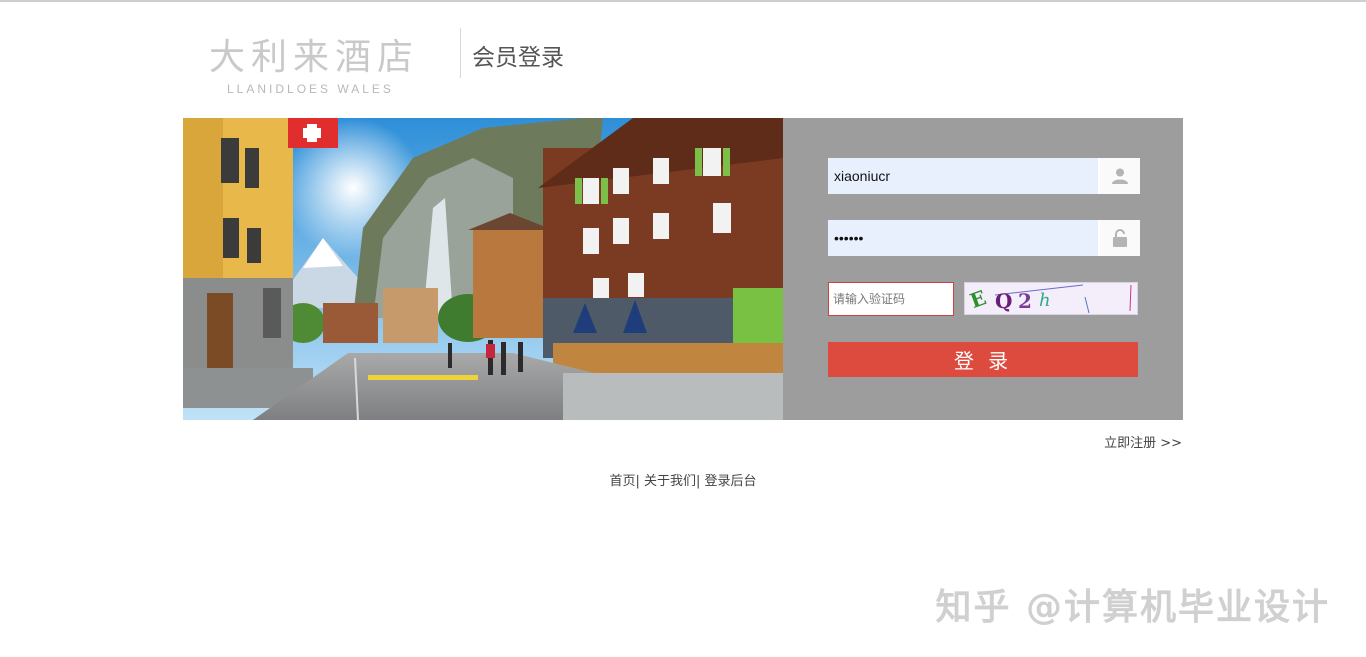 The width and height of the screenshot is (1366, 657). Describe the element at coordinates (983, 359) in the screenshot. I see `login-button: 登 录` at that location.